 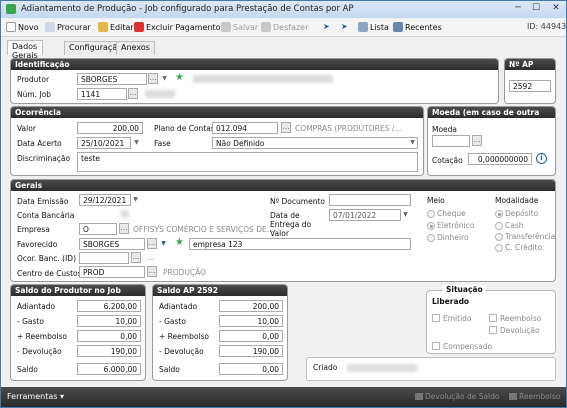 I want to click on nav-prev-icon: ➤, so click(x=326, y=26).